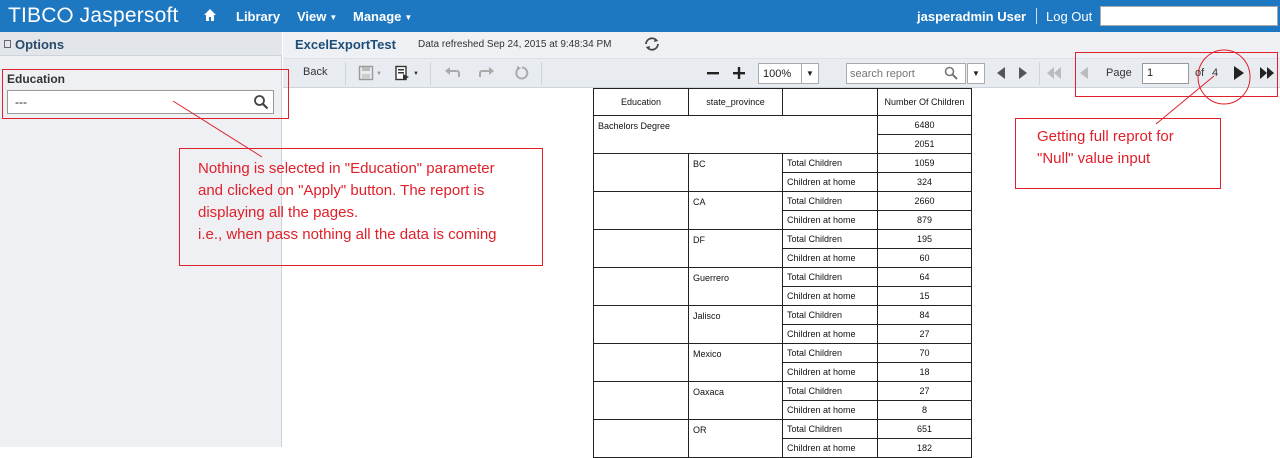 This screenshot has height=458, width=1280. I want to click on table-row: Guerrero Total Children 64, so click(782, 286).